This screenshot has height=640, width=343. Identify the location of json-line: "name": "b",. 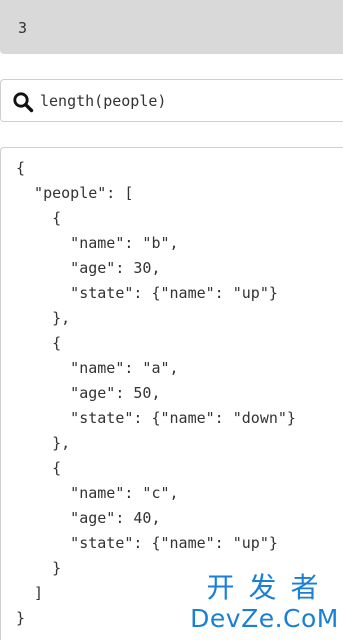
(97, 243).